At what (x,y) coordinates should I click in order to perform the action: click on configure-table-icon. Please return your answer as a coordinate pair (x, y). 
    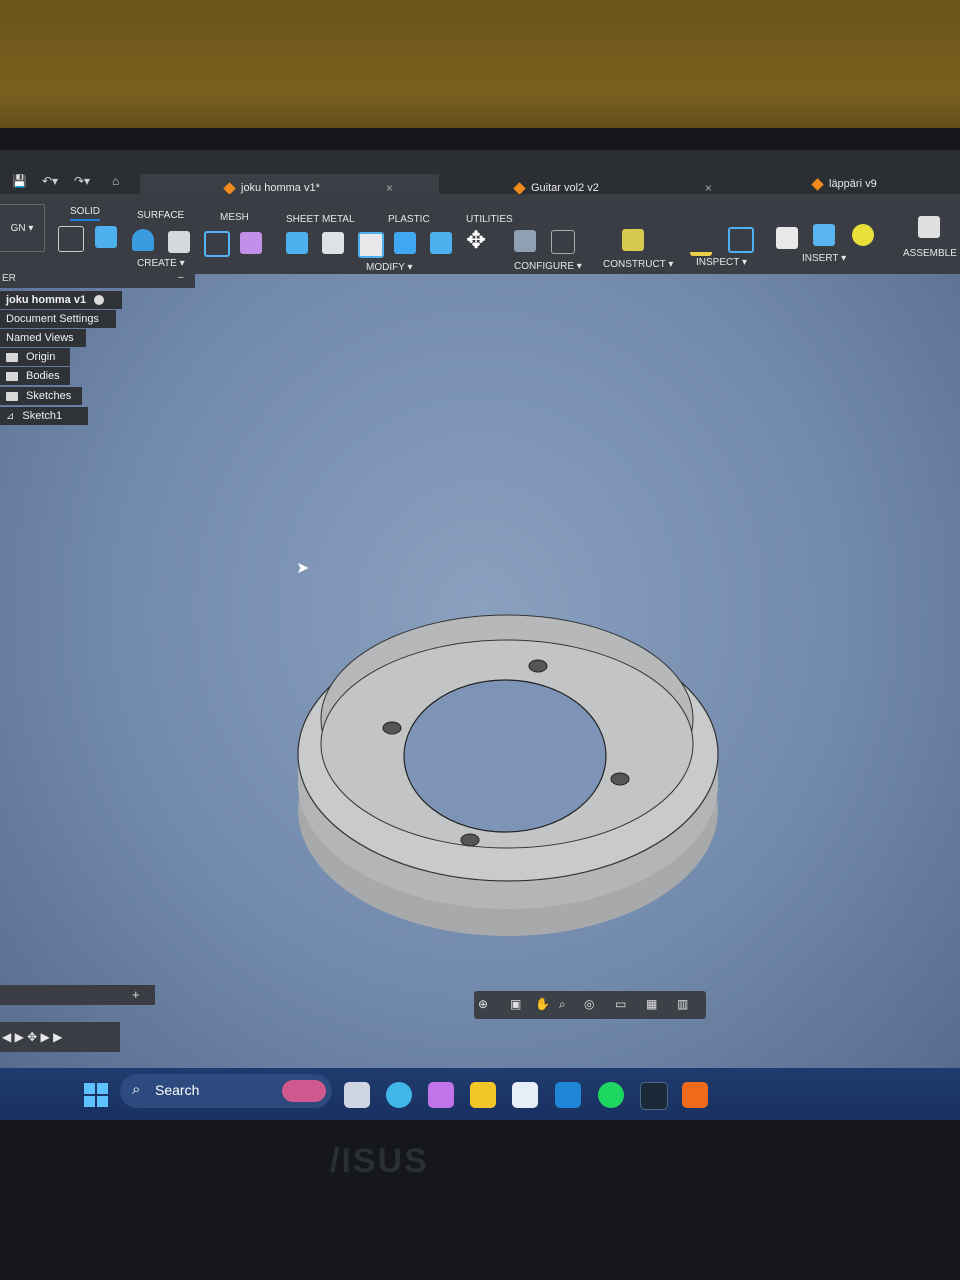
    Looking at the image, I should click on (563, 242).